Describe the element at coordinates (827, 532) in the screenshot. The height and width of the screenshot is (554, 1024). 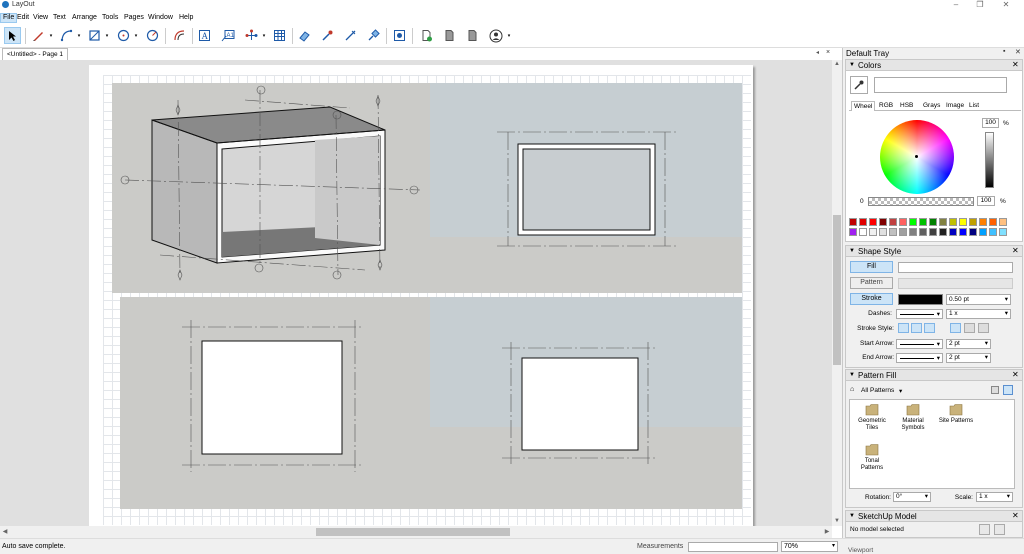
I see `scroll-right-icon: ▶` at that location.